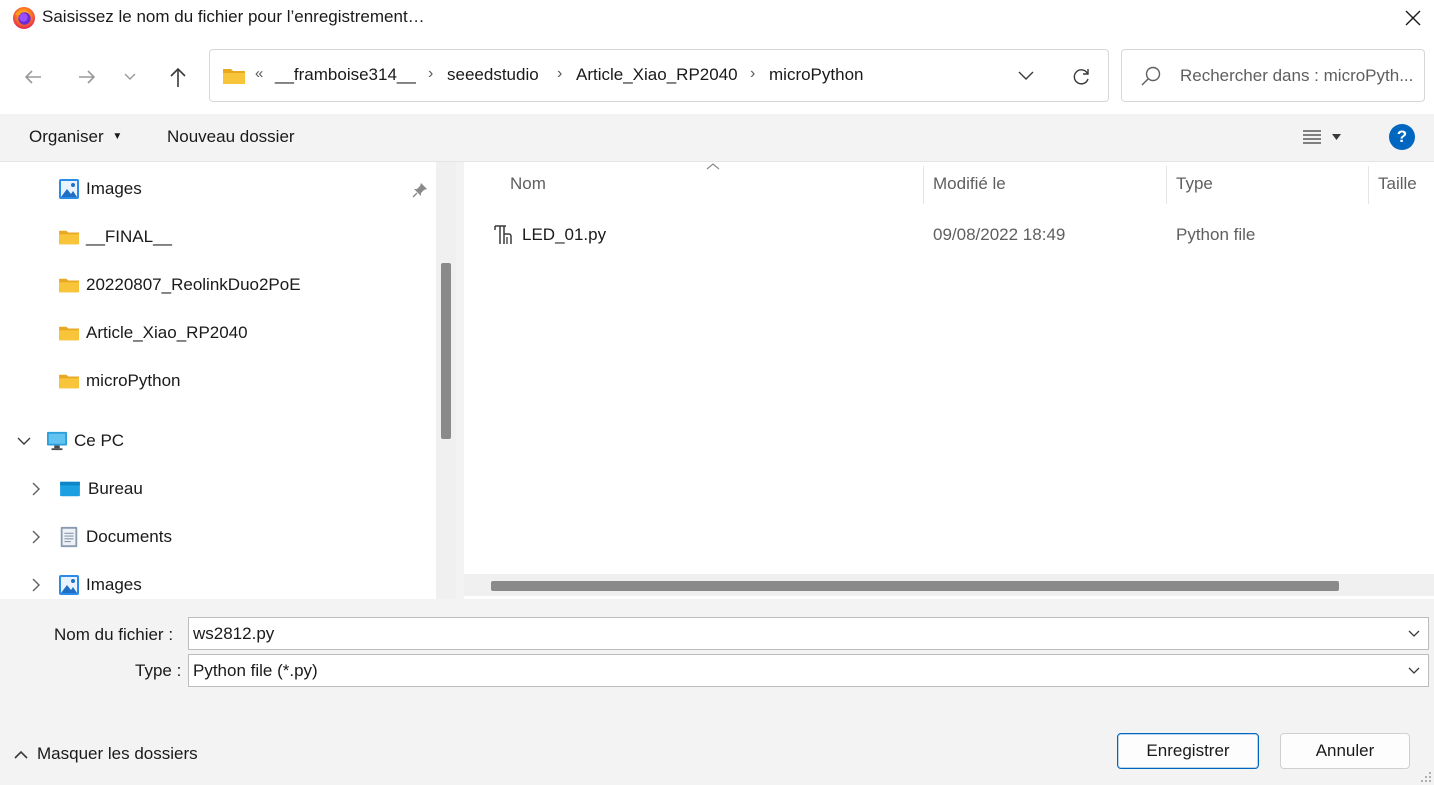 The width and height of the screenshot is (1434, 785). What do you see at coordinates (225, 441) in the screenshot?
I see `nav-item-ce-pc: Ce PC` at bounding box center [225, 441].